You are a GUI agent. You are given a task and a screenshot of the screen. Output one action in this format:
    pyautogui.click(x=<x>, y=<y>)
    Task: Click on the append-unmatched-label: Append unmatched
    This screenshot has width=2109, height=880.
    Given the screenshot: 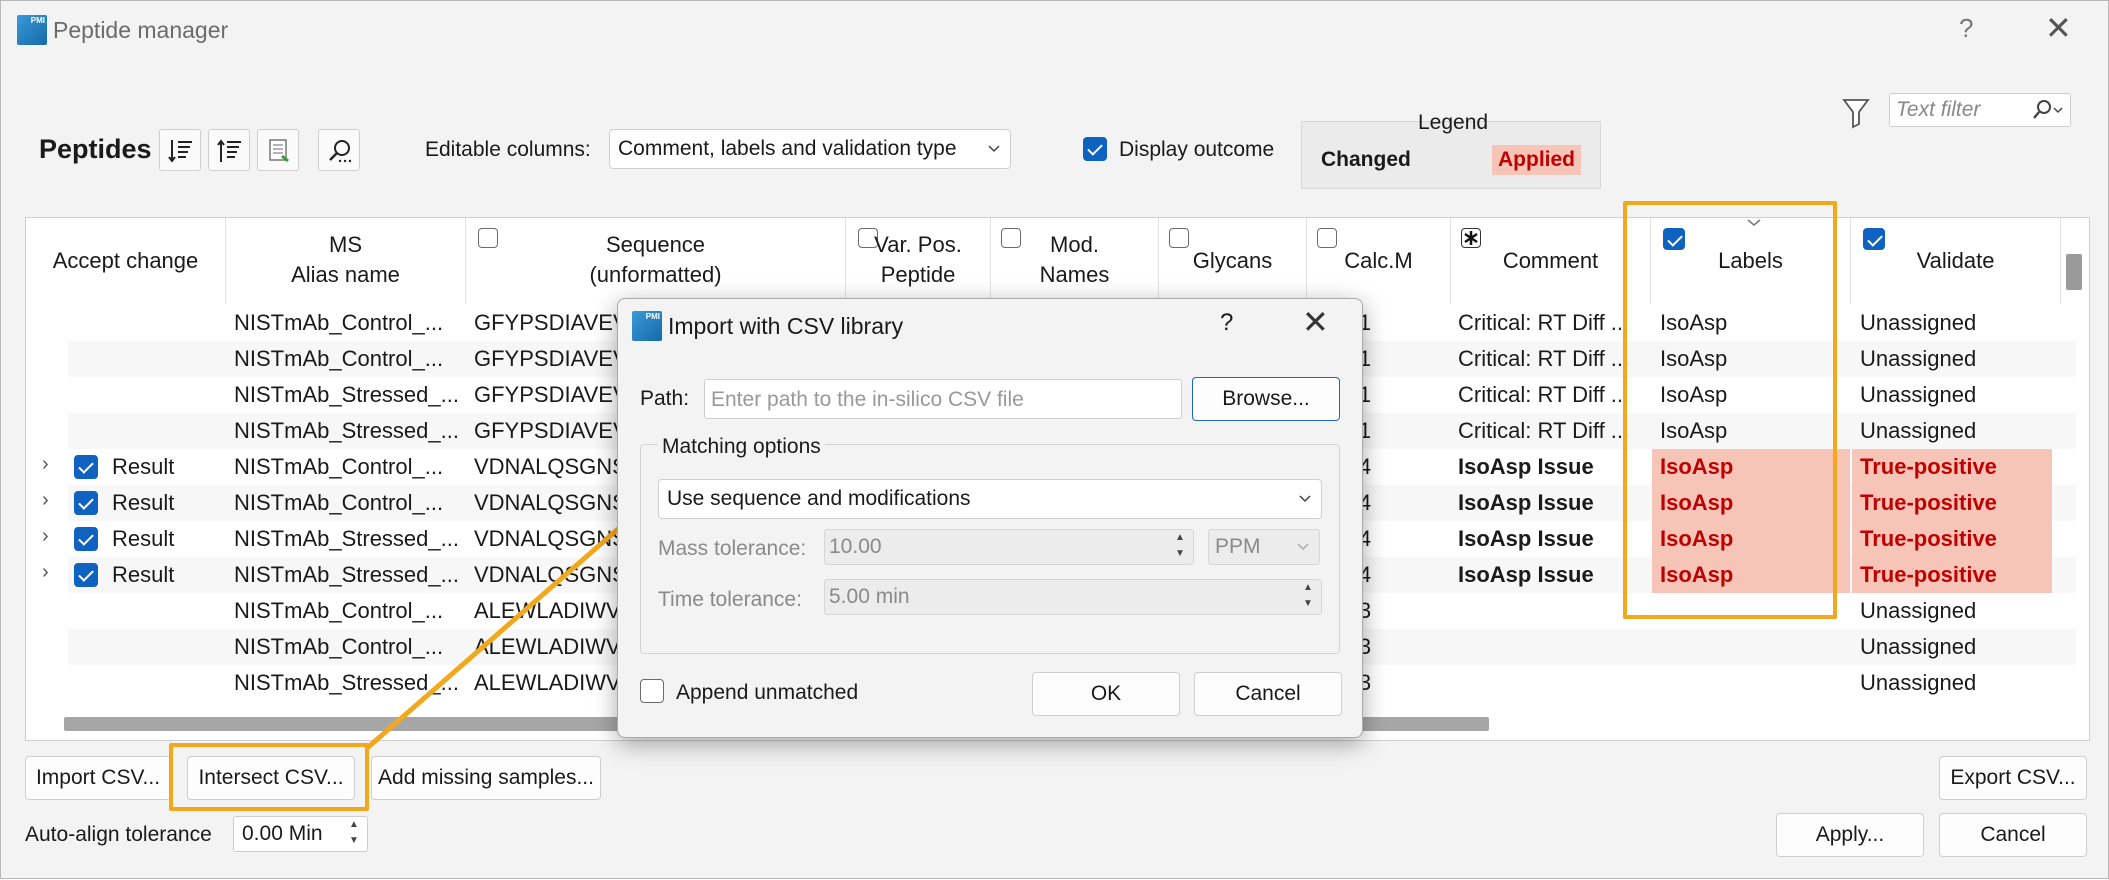 What is the action you would take?
    pyautogui.click(x=767, y=692)
    